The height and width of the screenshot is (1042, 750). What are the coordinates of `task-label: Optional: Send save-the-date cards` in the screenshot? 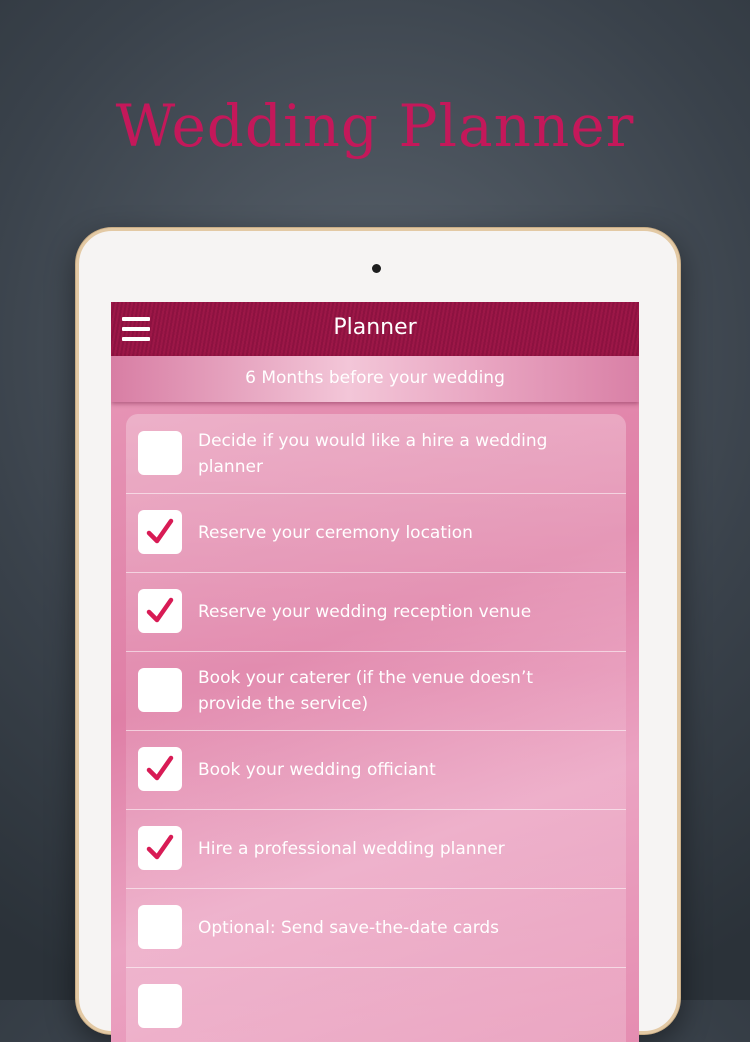 It's located at (349, 927).